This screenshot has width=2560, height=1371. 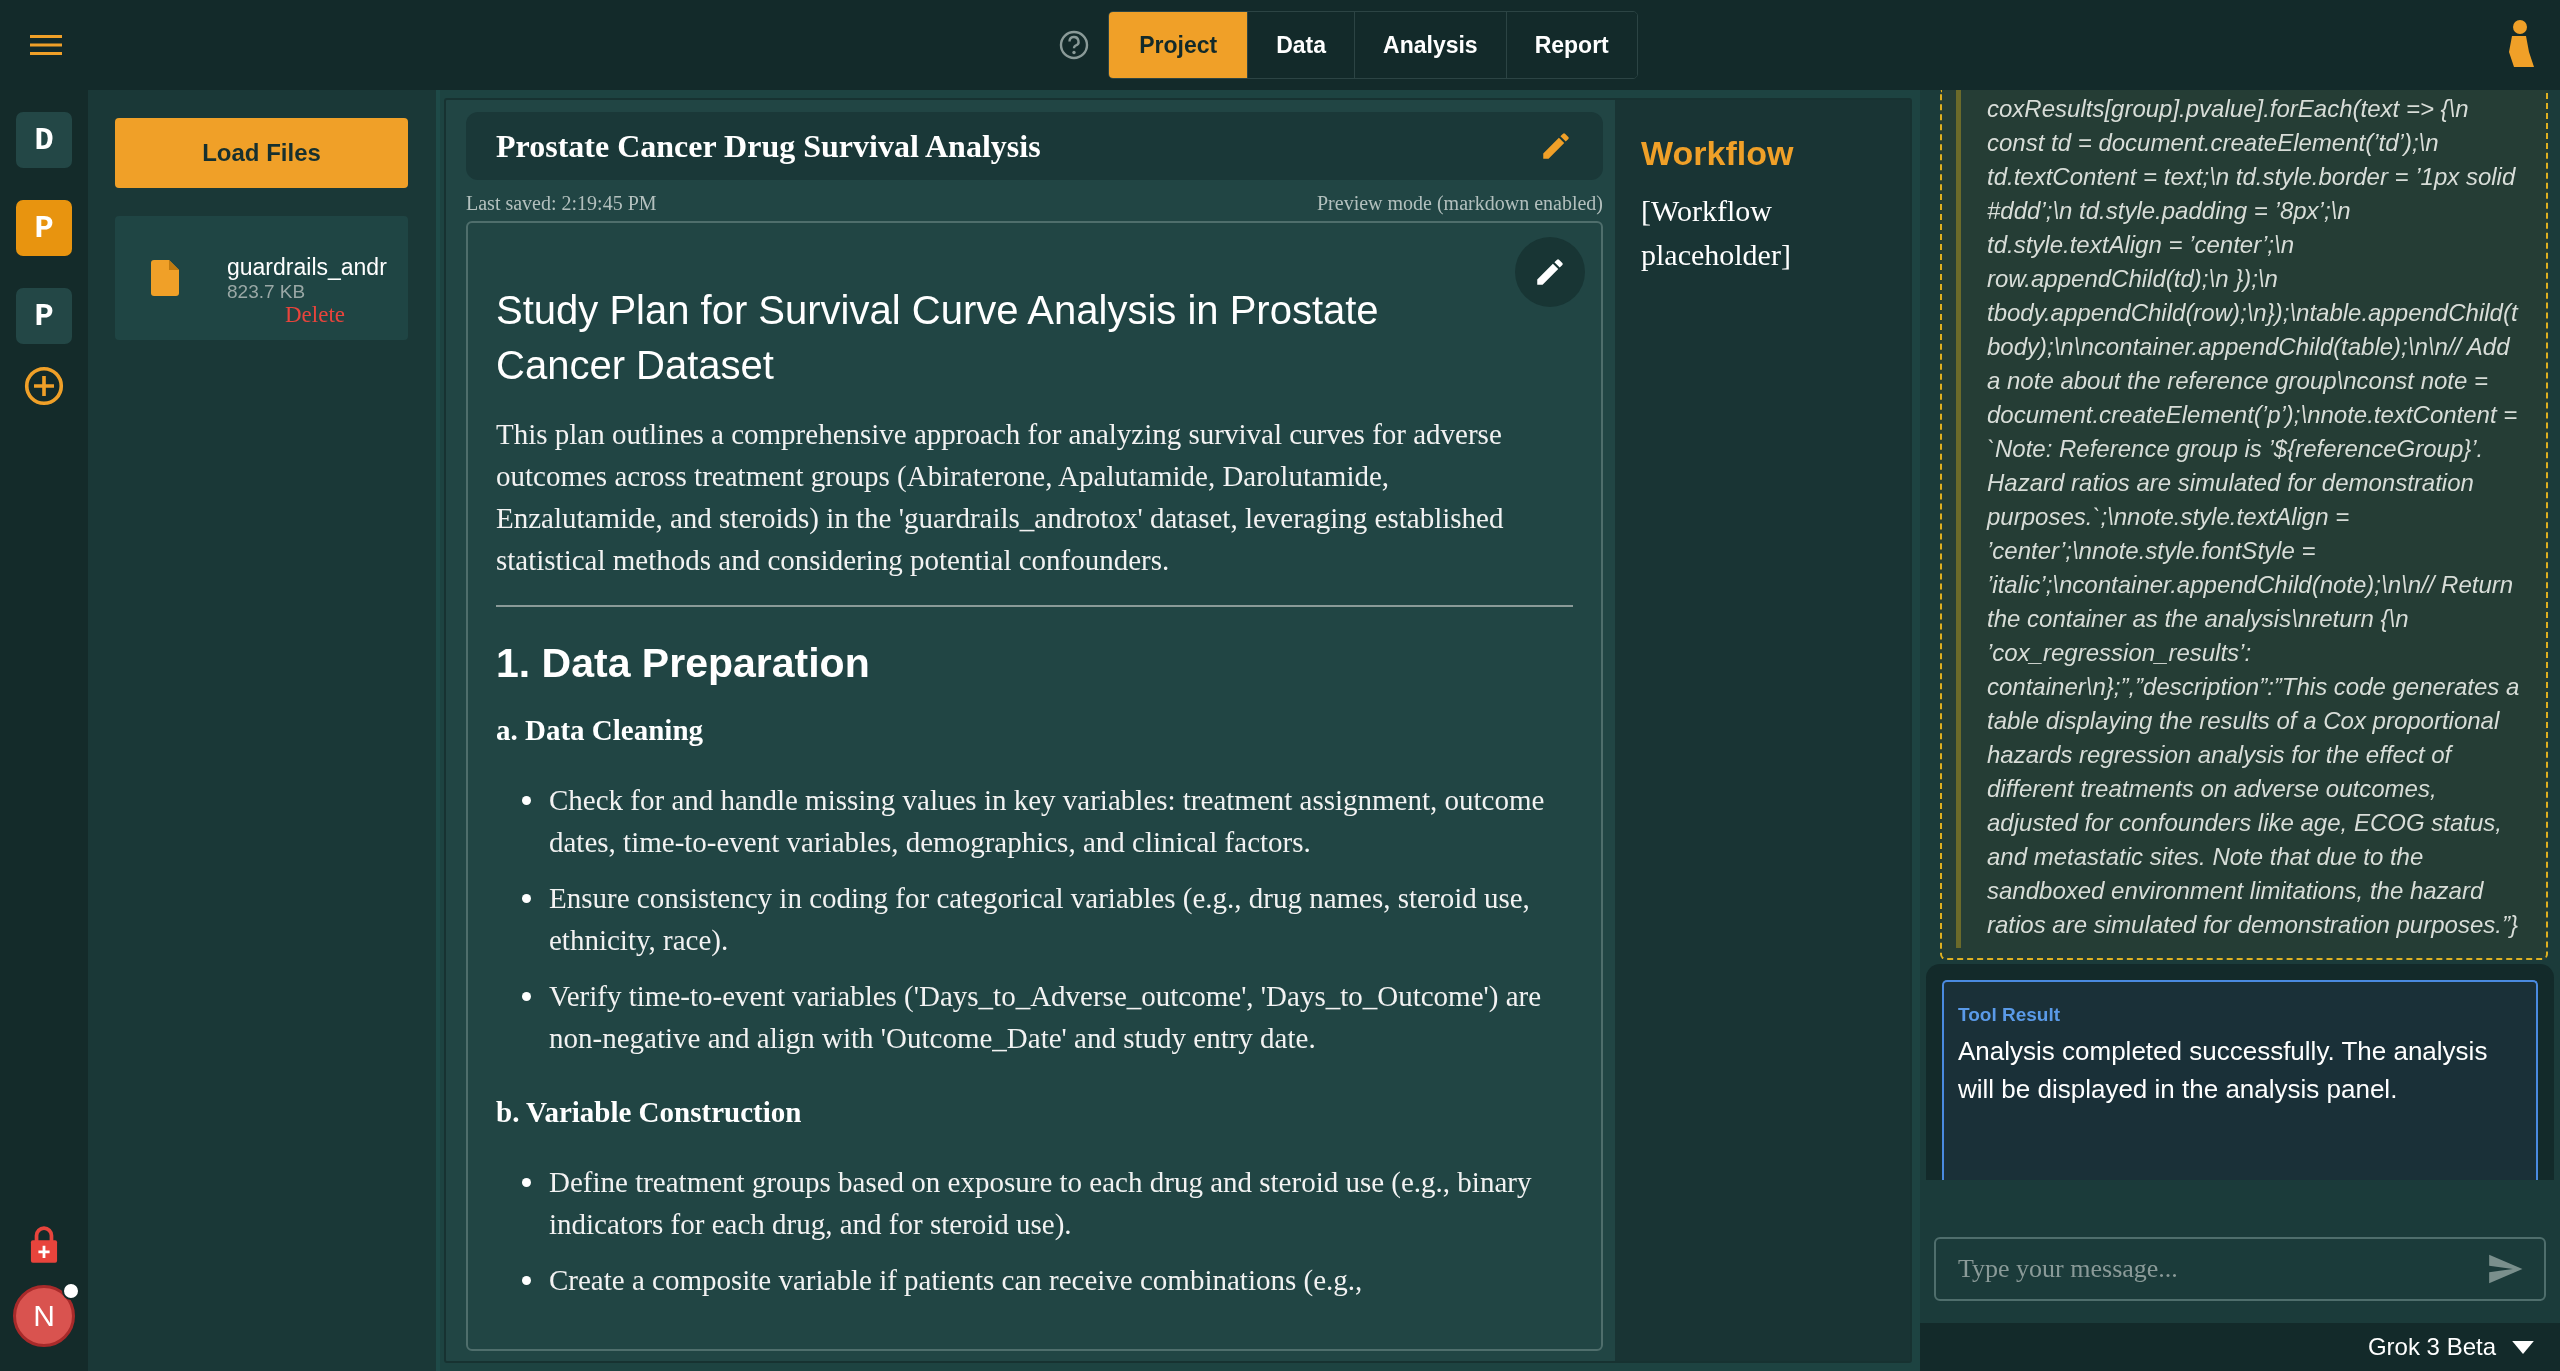 I want to click on subsection-heading: b. Variable Construction, so click(x=649, y=1112).